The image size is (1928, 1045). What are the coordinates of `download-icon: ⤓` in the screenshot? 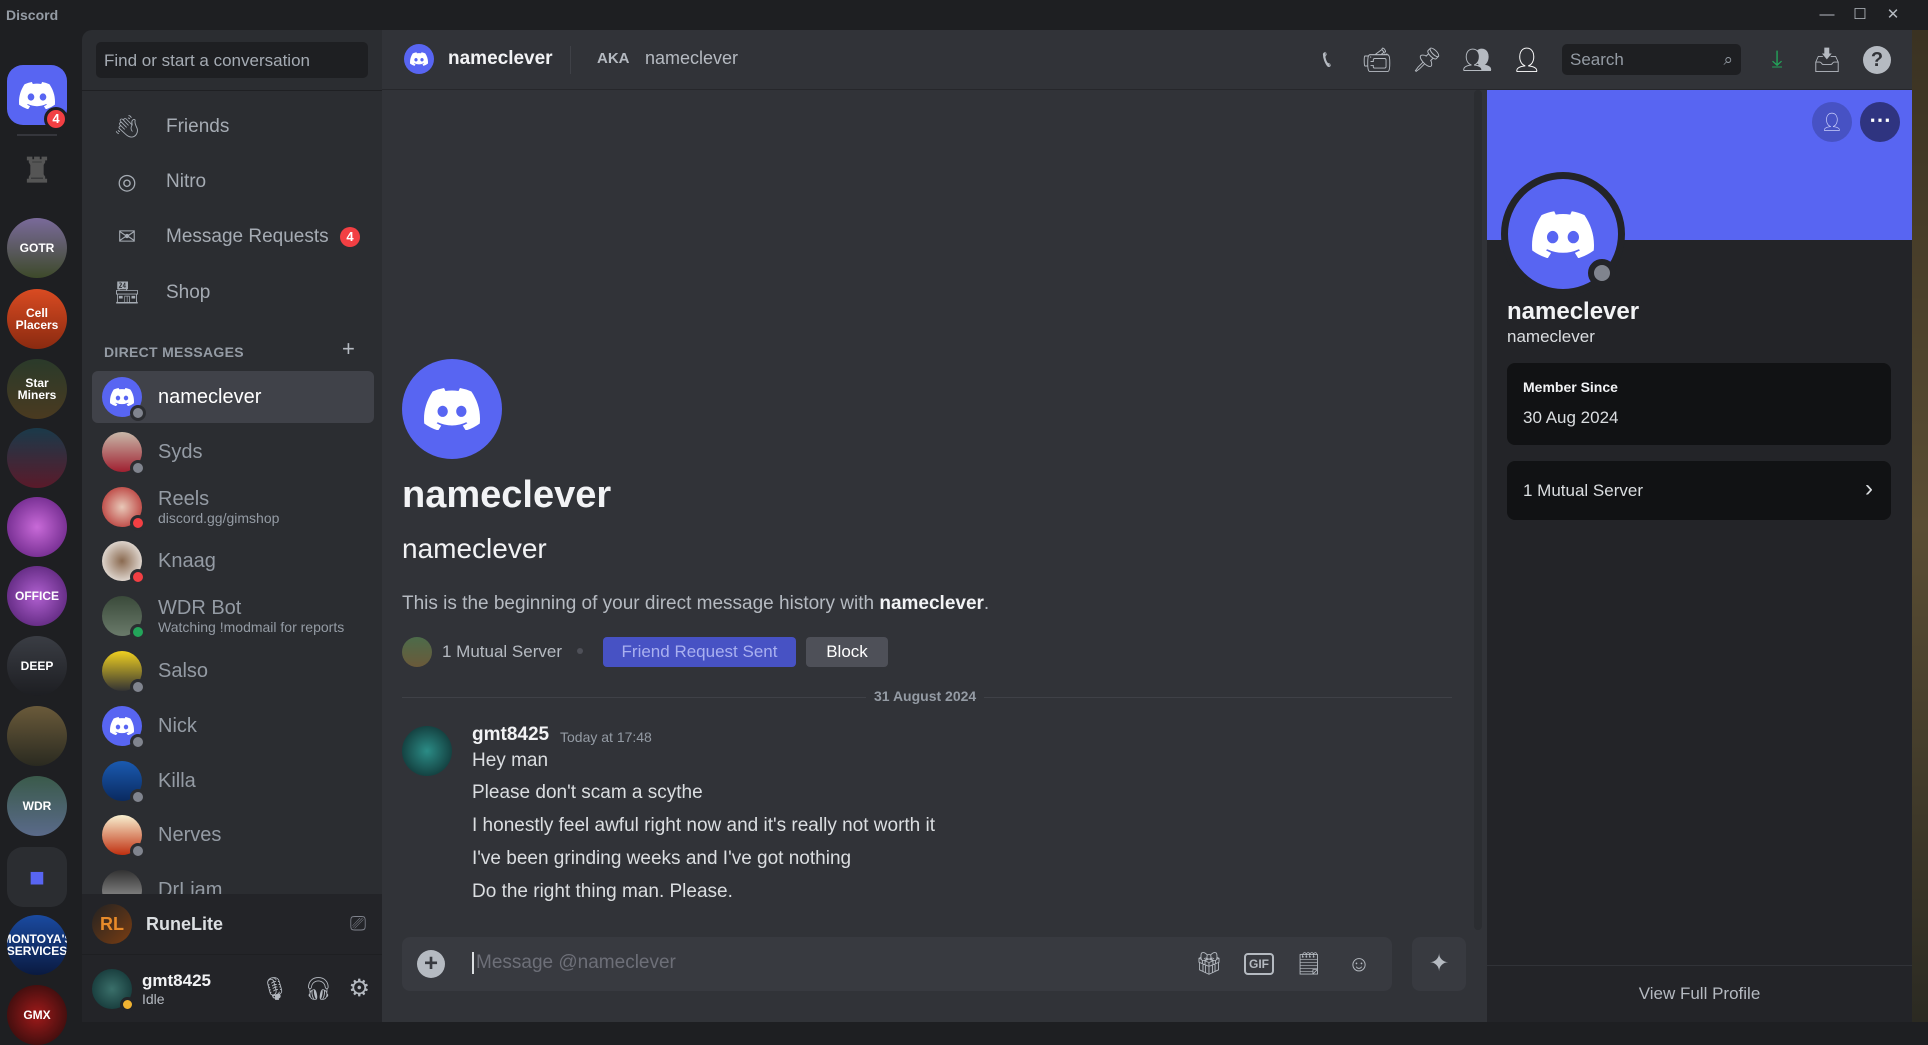 It's located at (1777, 60).